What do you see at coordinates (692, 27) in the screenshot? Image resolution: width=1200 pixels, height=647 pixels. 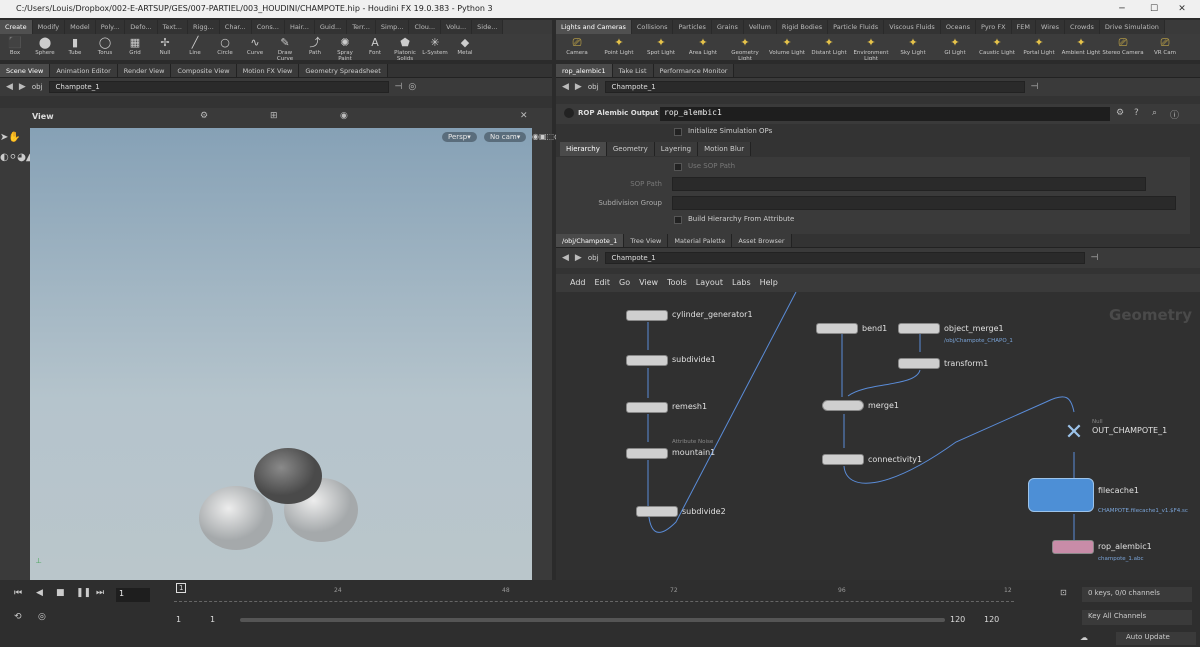 I see `shelf-tab-2: Particles` at bounding box center [692, 27].